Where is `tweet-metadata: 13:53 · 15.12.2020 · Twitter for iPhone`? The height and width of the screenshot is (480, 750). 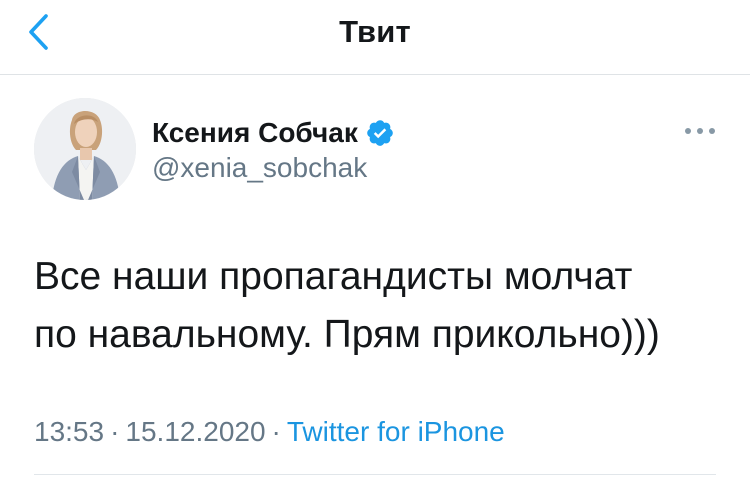 tweet-metadata: 13:53 · 15.12.2020 · Twitter for iPhone is located at coordinates (269, 432).